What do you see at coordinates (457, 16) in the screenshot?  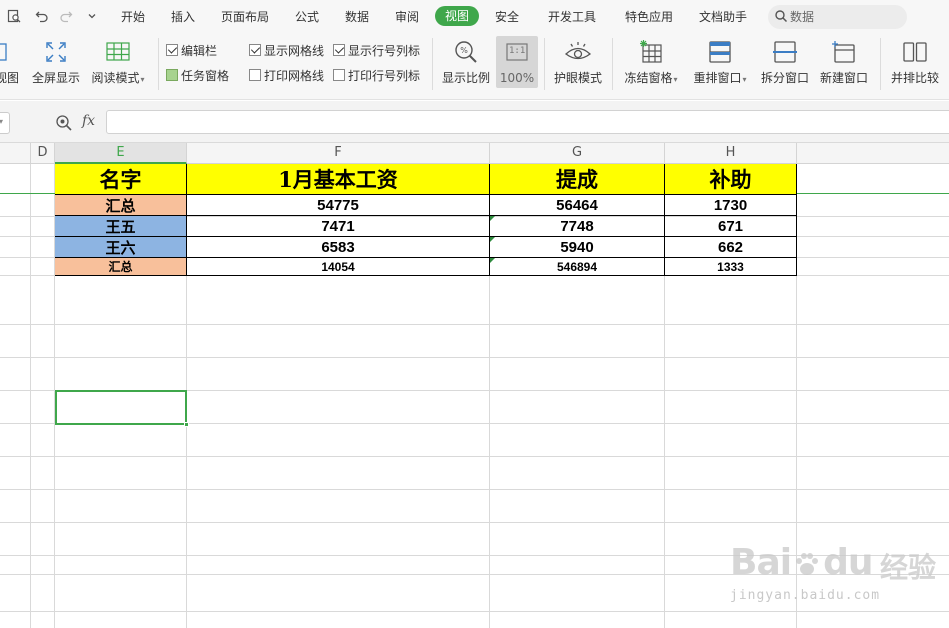 I see `tab-view: 视图` at bounding box center [457, 16].